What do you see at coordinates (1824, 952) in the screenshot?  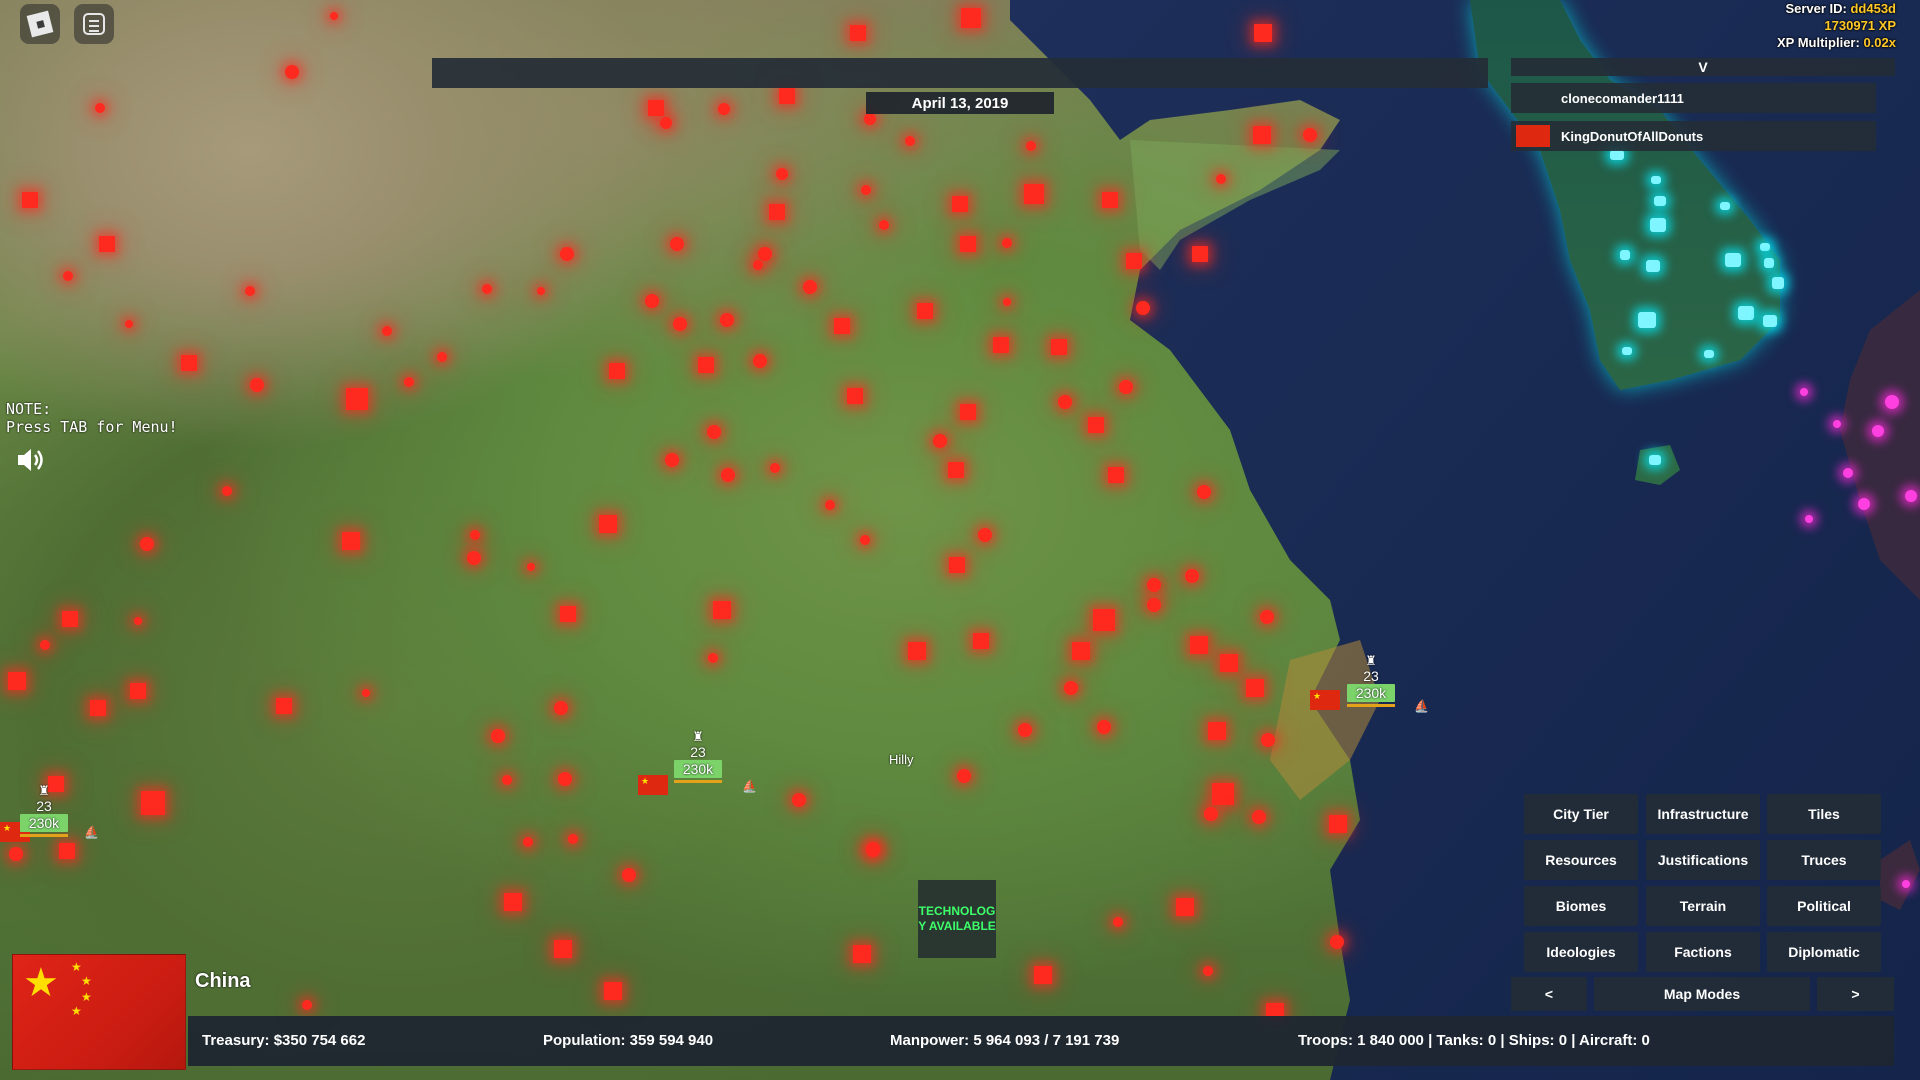 I see `map-mode-diplomatic: Diplomatic` at bounding box center [1824, 952].